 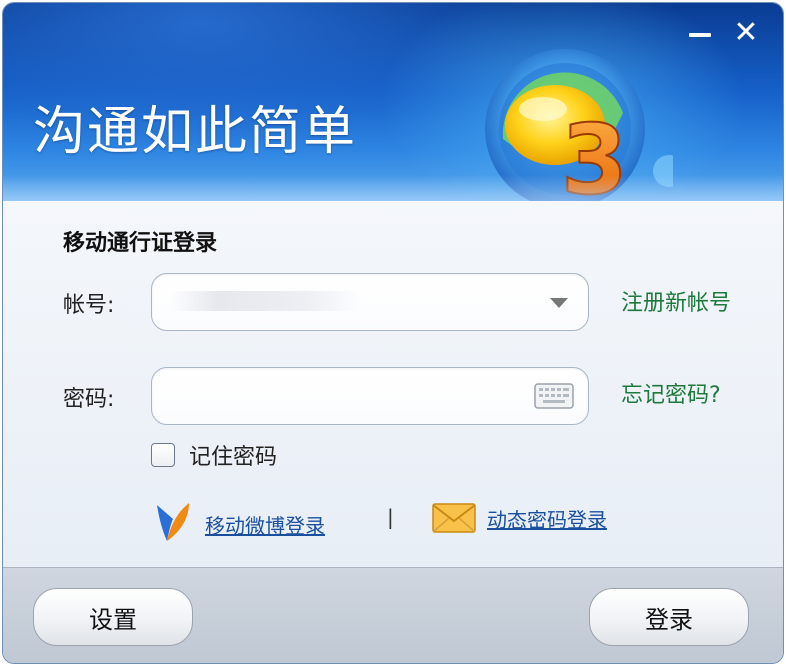 I want to click on footer-bar: 设置 登录, so click(x=393, y=615).